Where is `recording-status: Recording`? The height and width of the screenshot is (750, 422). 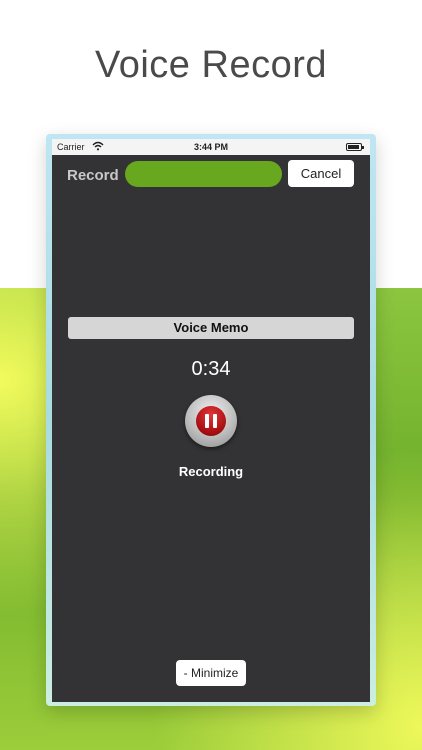 recording-status: Recording is located at coordinates (211, 471).